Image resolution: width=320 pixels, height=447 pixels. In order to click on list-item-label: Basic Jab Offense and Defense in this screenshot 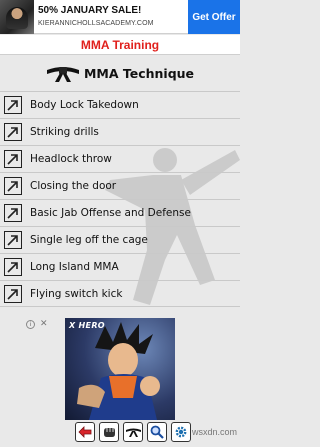, I will do `click(110, 213)`.